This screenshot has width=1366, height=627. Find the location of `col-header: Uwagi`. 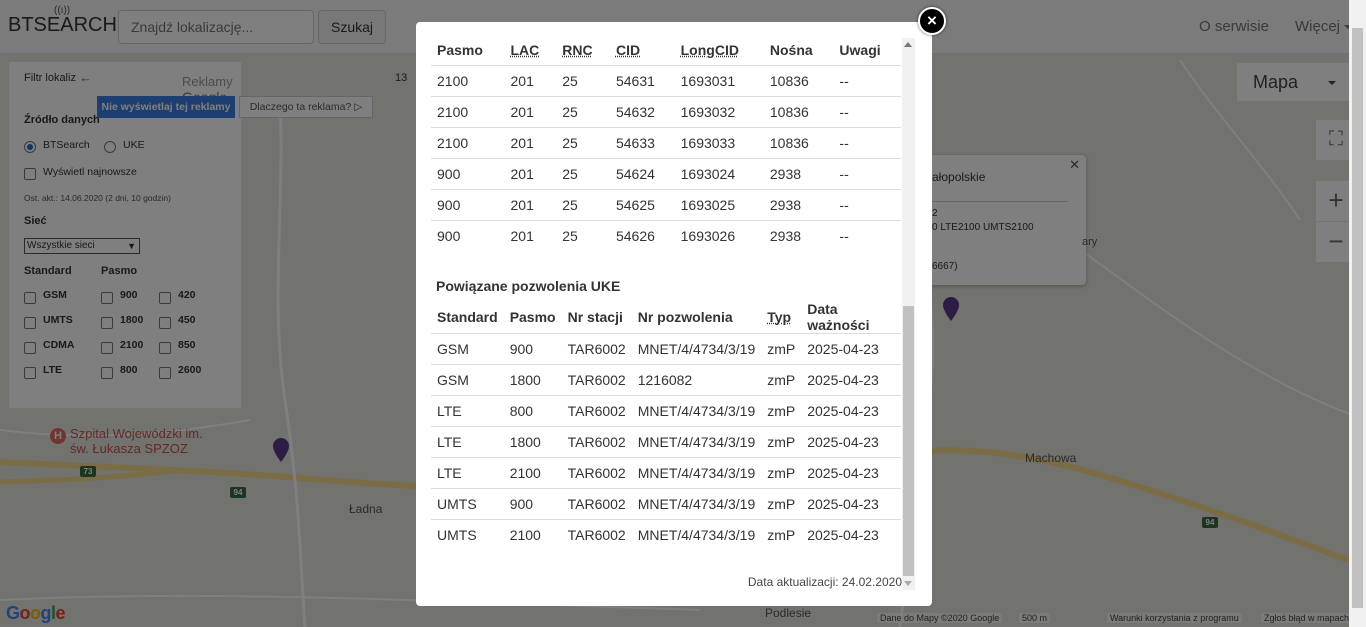

col-header: Uwagi is located at coordinates (867, 50).